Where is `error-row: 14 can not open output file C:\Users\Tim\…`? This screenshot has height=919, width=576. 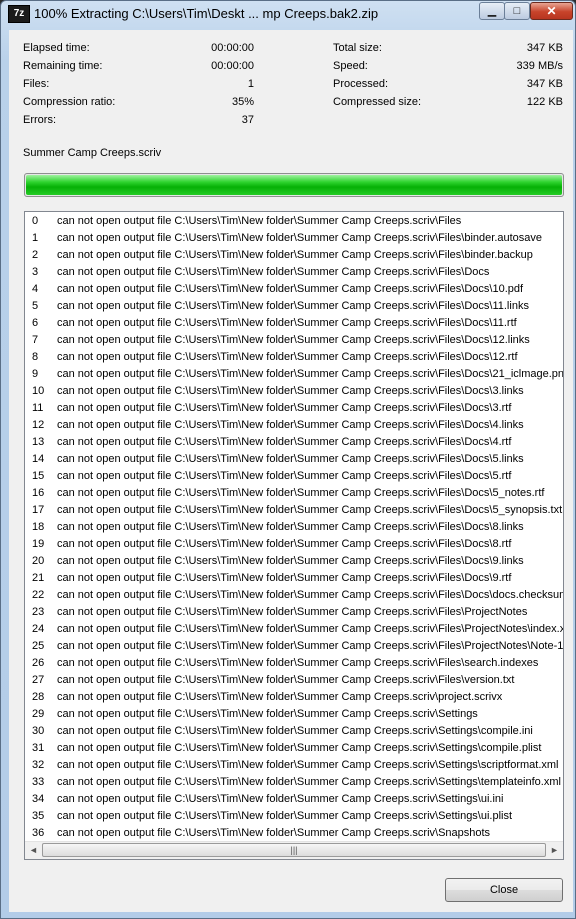
error-row: 14 can not open output file C:\Users\Tim\… is located at coordinates (294, 459).